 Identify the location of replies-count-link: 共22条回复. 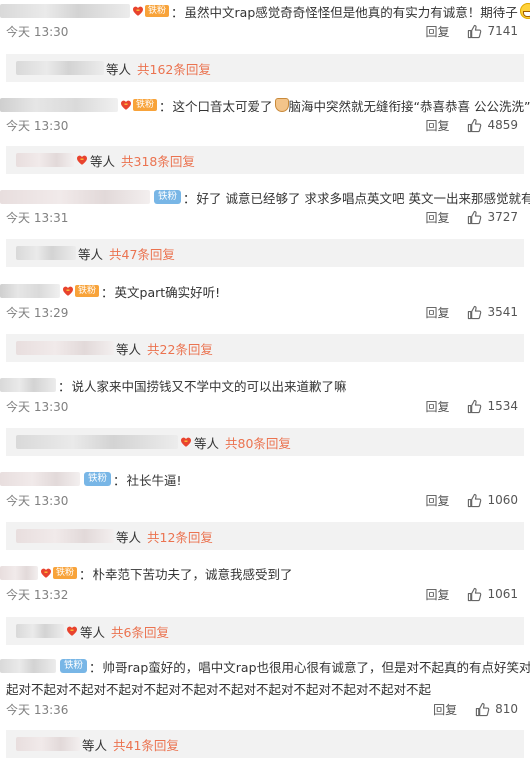
(180, 348).